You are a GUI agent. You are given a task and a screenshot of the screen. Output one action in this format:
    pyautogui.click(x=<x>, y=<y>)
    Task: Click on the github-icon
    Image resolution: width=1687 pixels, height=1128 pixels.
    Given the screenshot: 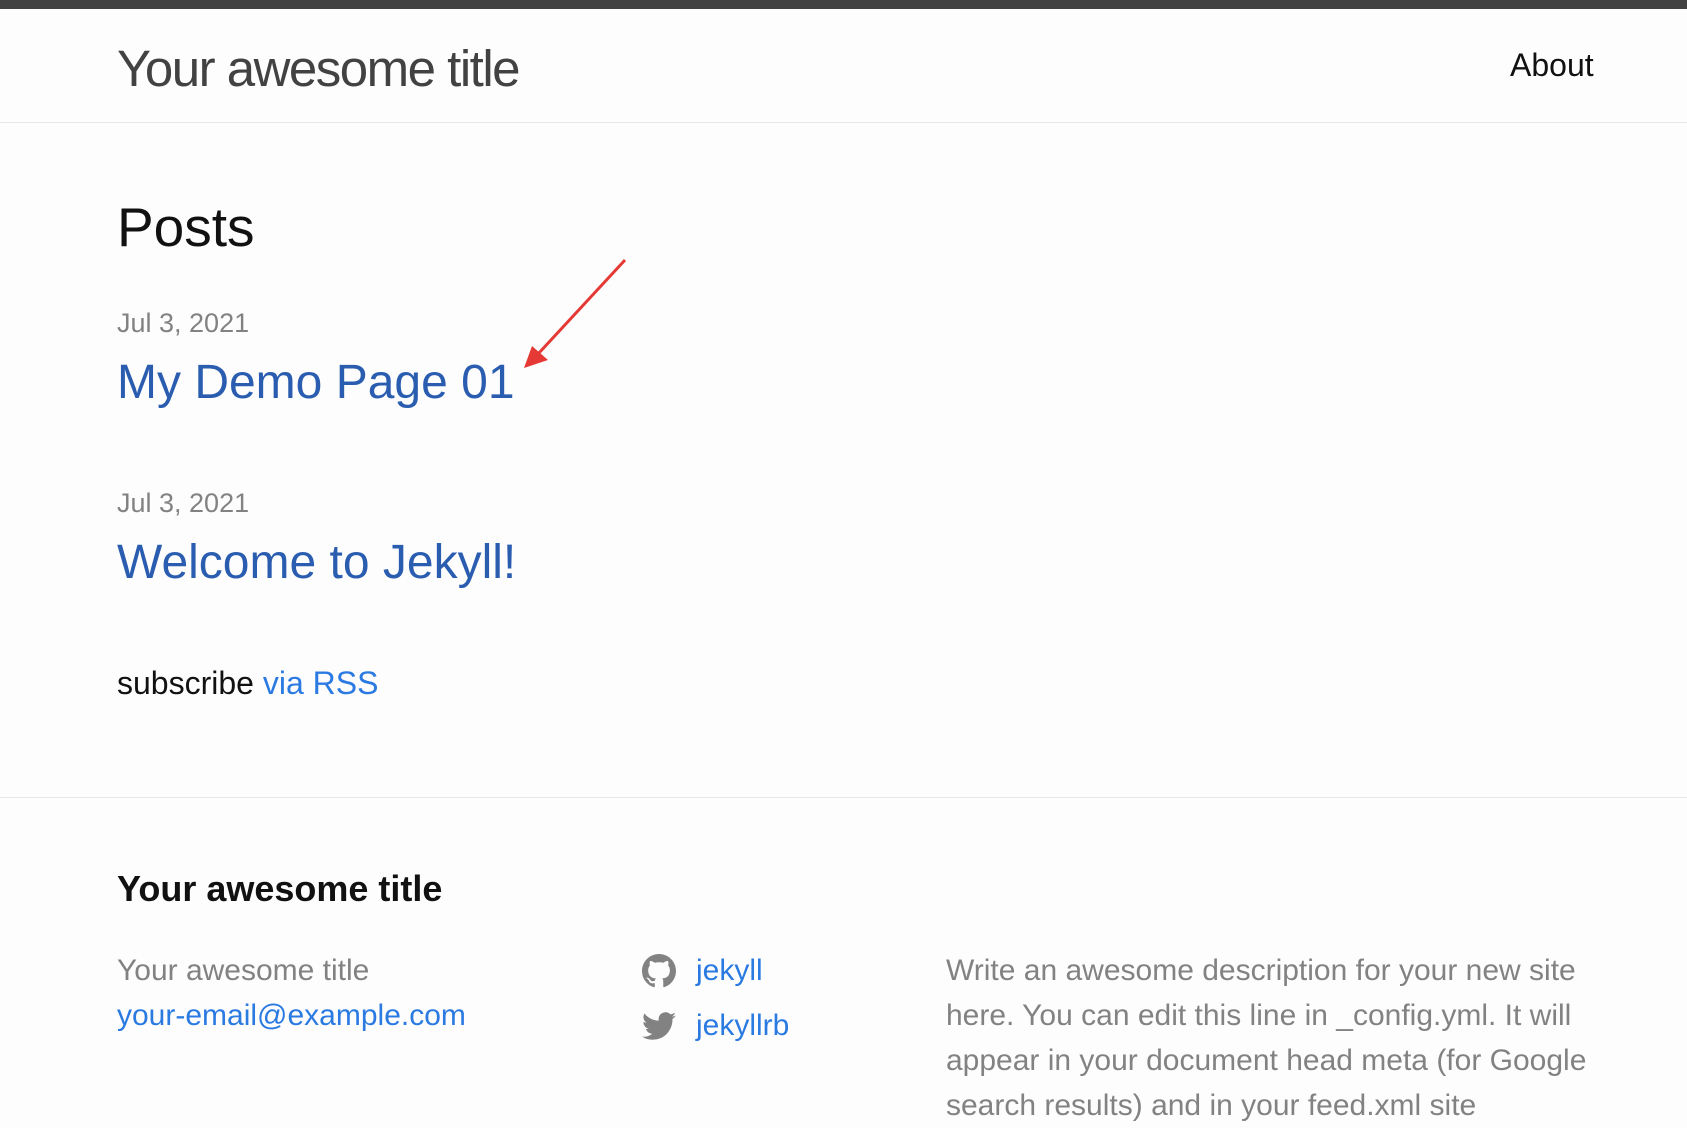 What is the action you would take?
    pyautogui.click(x=659, y=970)
    